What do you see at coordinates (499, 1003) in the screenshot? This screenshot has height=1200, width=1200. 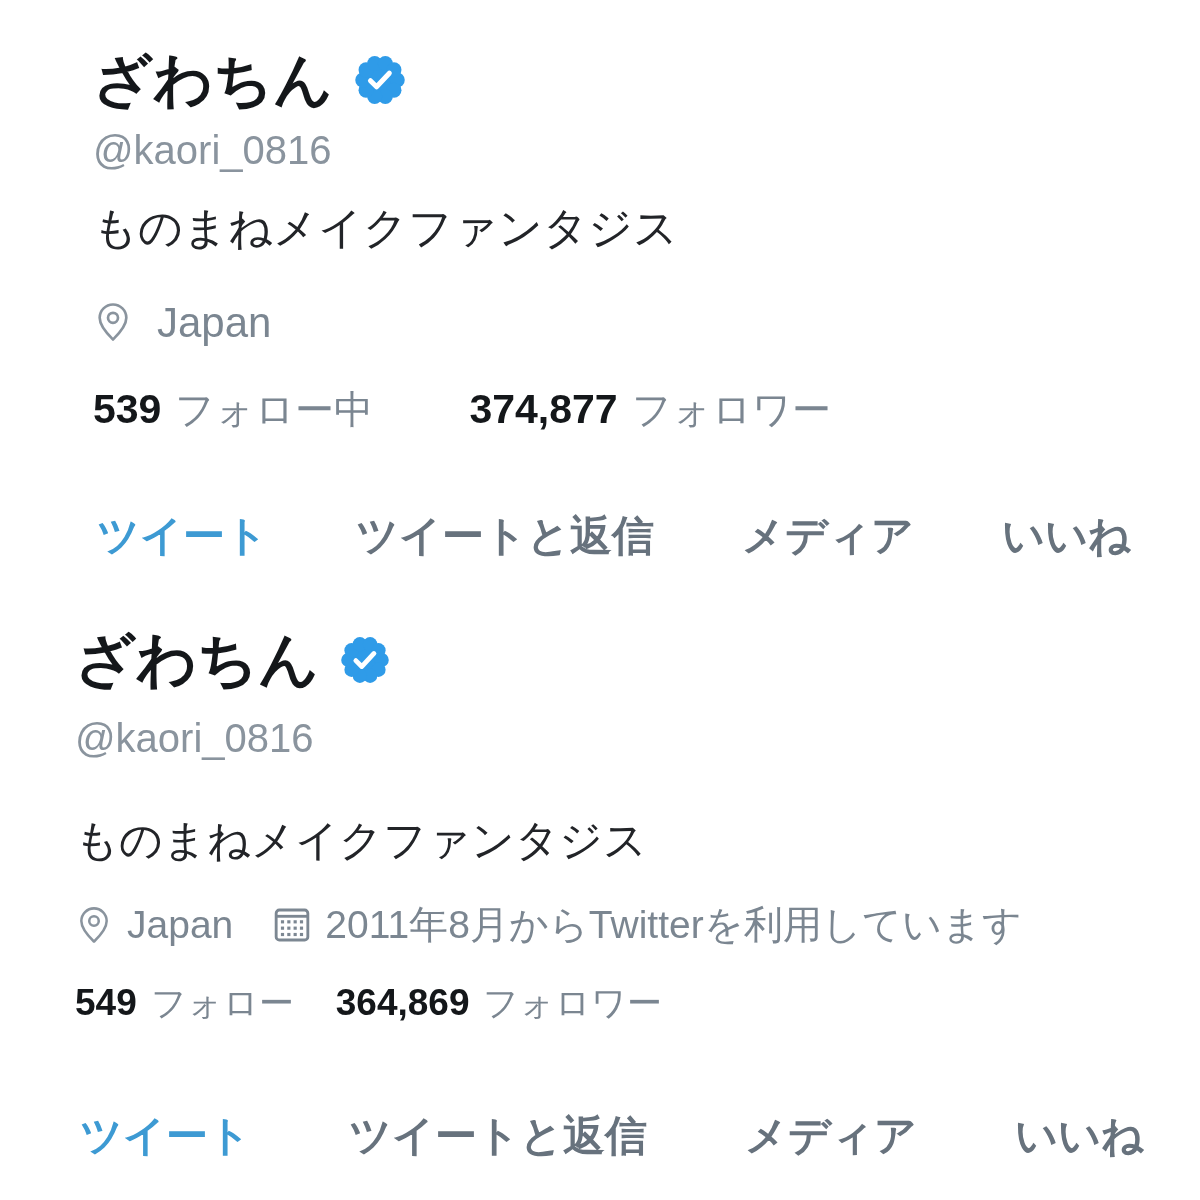 I see `followers-count-link: 364,869 フォロワー` at bounding box center [499, 1003].